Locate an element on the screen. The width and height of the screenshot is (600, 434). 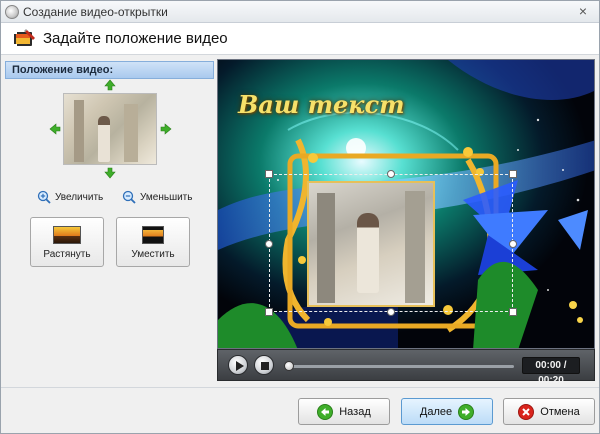
arrow-left-circle-icon is located at coordinates (325, 411).